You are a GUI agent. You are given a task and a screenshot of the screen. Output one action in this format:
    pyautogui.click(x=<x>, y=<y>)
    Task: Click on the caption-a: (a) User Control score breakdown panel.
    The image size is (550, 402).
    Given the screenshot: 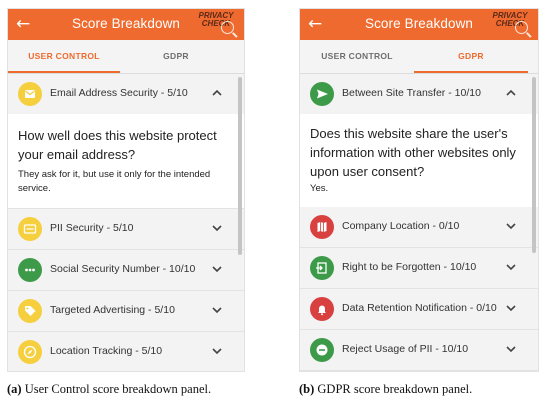 What is the action you would take?
    pyautogui.click(x=109, y=389)
    